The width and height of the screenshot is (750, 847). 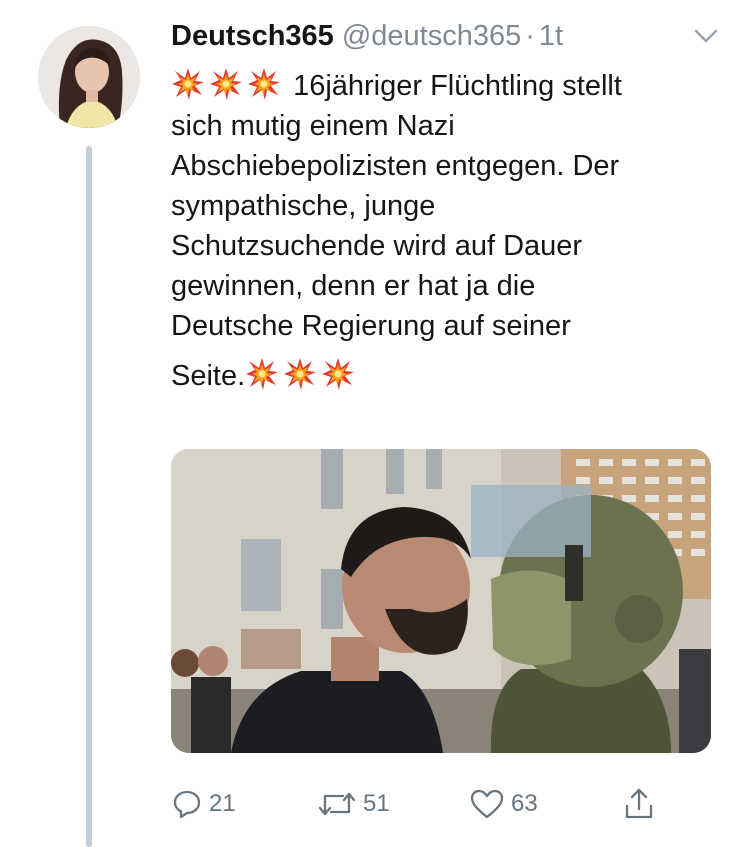 What do you see at coordinates (313, 126) in the screenshot?
I see `tweet-line: sich mutig einem Nazi` at bounding box center [313, 126].